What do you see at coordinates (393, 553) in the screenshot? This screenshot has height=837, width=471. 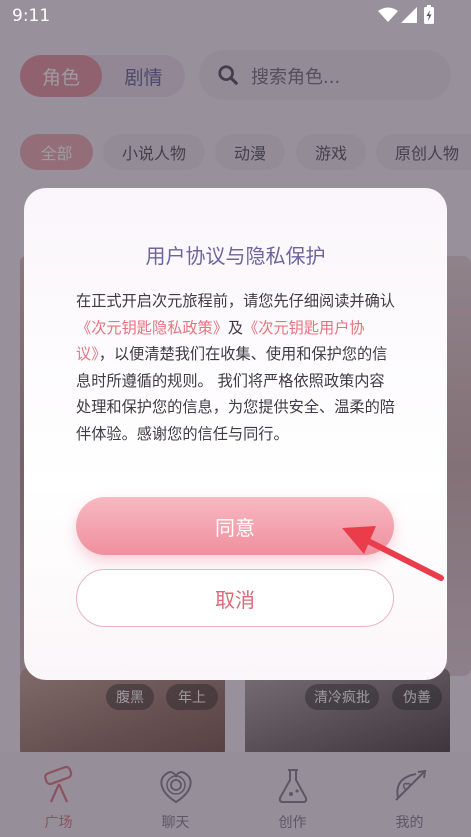 I see `annotation-arrow-icon` at bounding box center [393, 553].